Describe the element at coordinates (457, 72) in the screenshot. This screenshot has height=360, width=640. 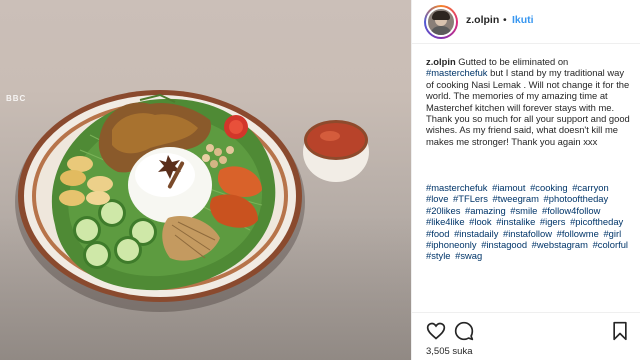
I see `caption-hashtag: #masterchefuk` at that location.